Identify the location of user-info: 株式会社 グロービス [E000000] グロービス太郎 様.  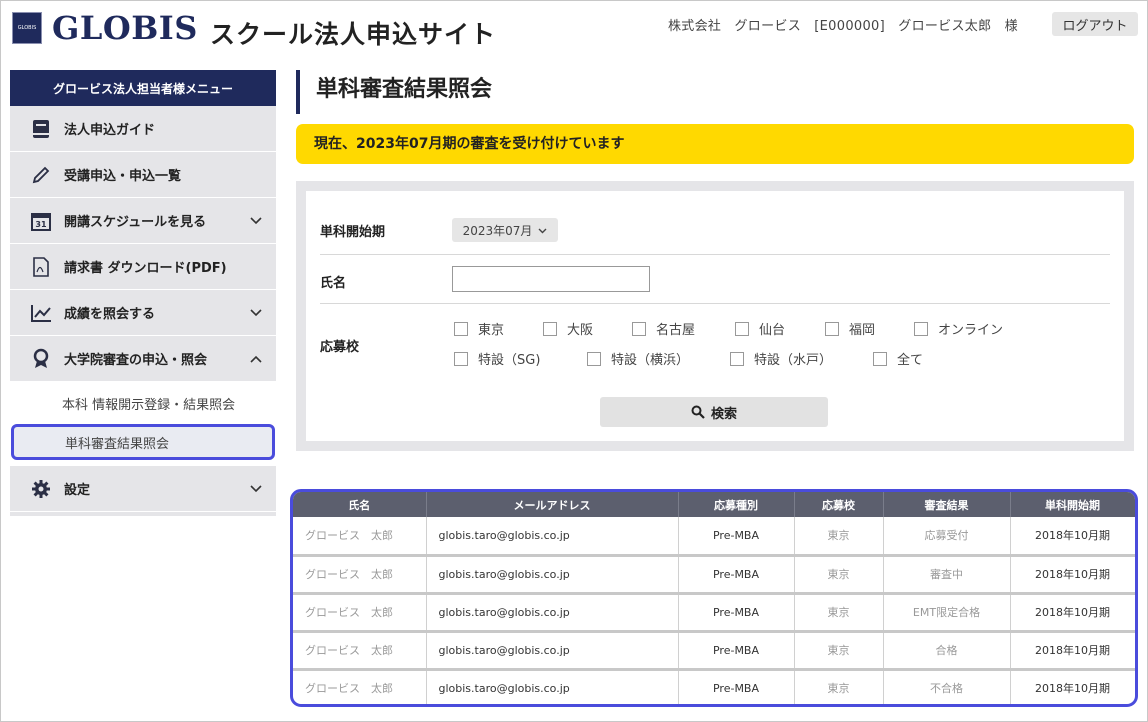
(843, 26).